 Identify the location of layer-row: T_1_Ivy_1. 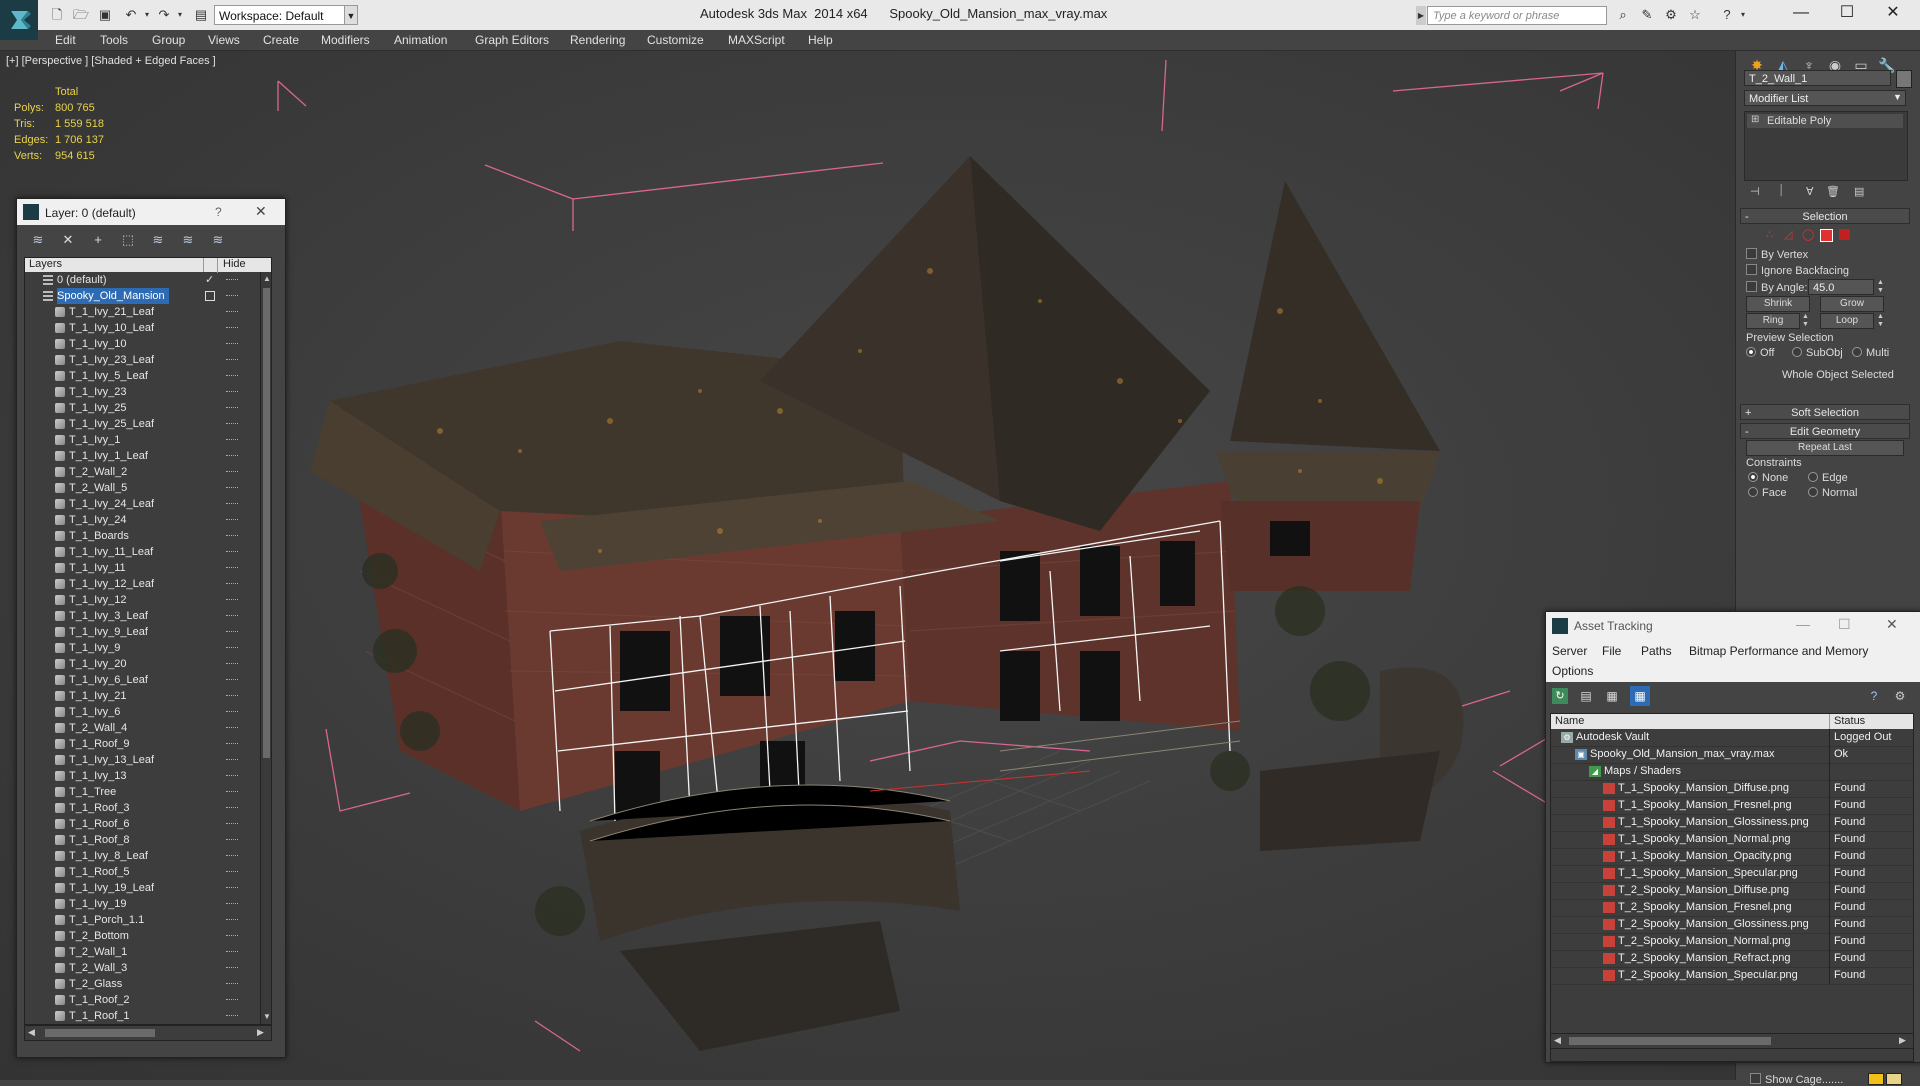
(142, 440).